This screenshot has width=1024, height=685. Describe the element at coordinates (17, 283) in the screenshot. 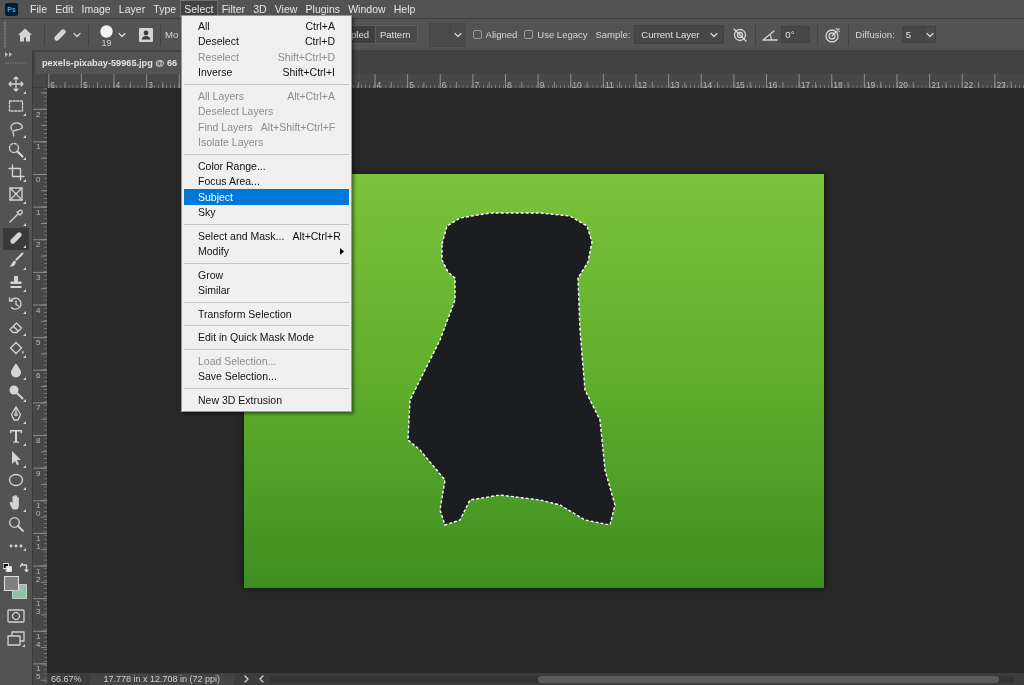

I see `stamp-icon` at that location.